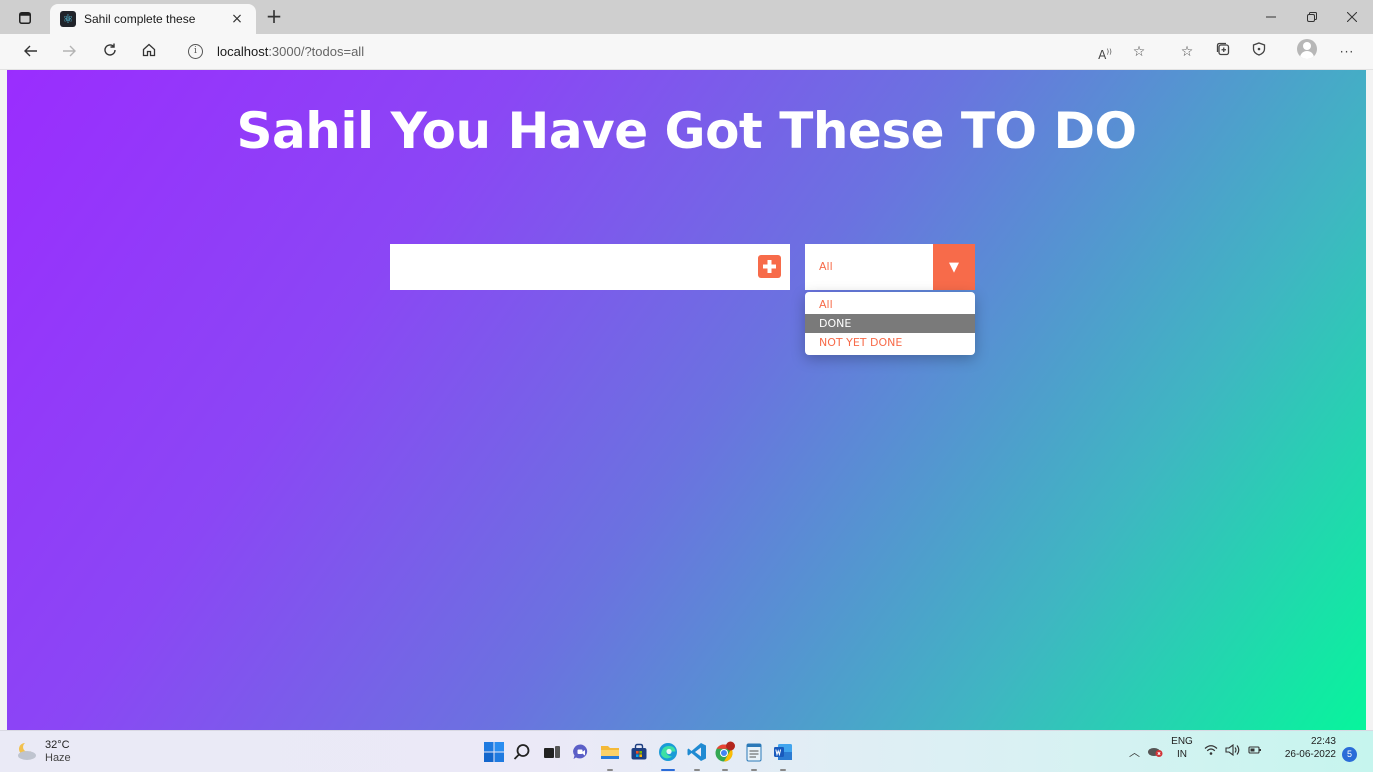 Image resolution: width=1373 pixels, height=772 pixels. I want to click on address-bar: localhost:3000/?todos=all, so click(290, 51).